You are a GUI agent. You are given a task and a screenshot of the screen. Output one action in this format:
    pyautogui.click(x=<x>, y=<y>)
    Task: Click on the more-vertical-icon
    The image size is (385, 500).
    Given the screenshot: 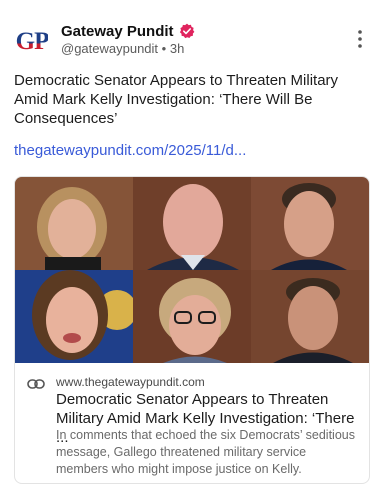 What is the action you would take?
    pyautogui.click(x=360, y=39)
    